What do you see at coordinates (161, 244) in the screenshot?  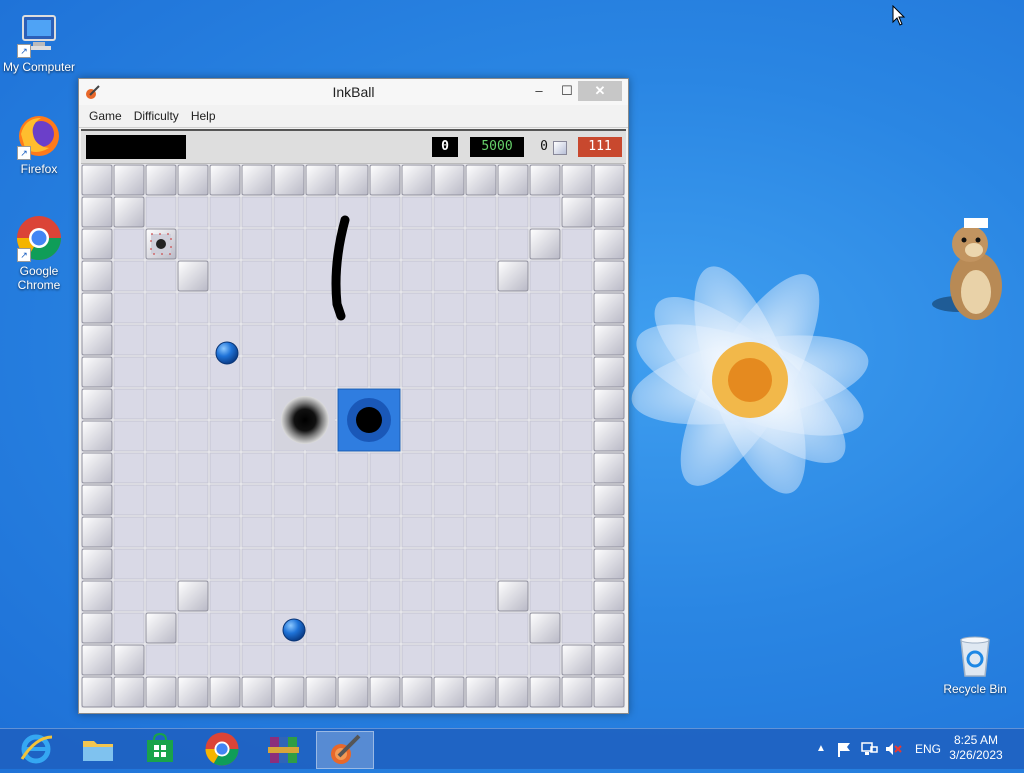 I see `spawner-hole-icon` at bounding box center [161, 244].